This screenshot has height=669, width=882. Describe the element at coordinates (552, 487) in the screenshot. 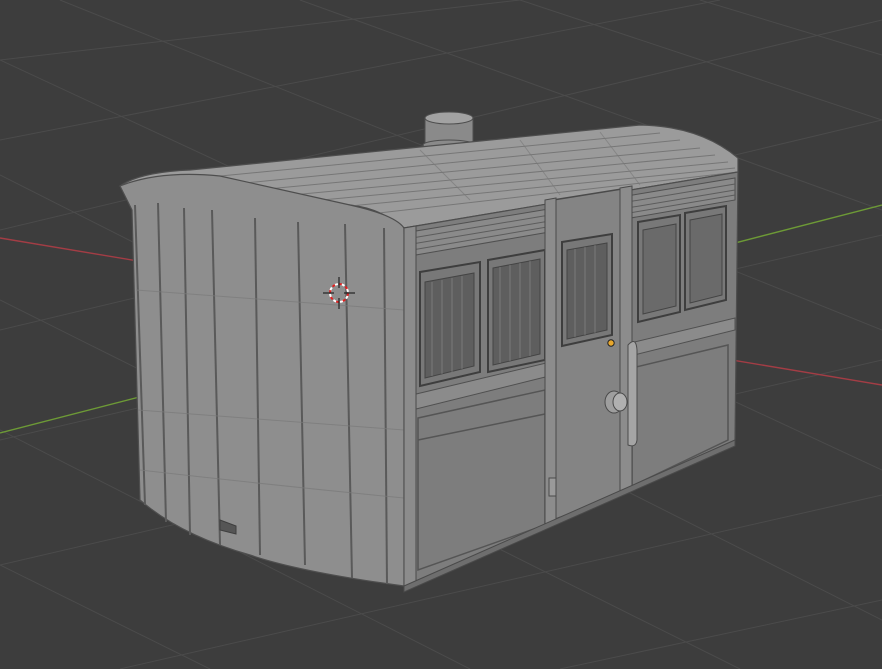

I see `door-hinge` at that location.